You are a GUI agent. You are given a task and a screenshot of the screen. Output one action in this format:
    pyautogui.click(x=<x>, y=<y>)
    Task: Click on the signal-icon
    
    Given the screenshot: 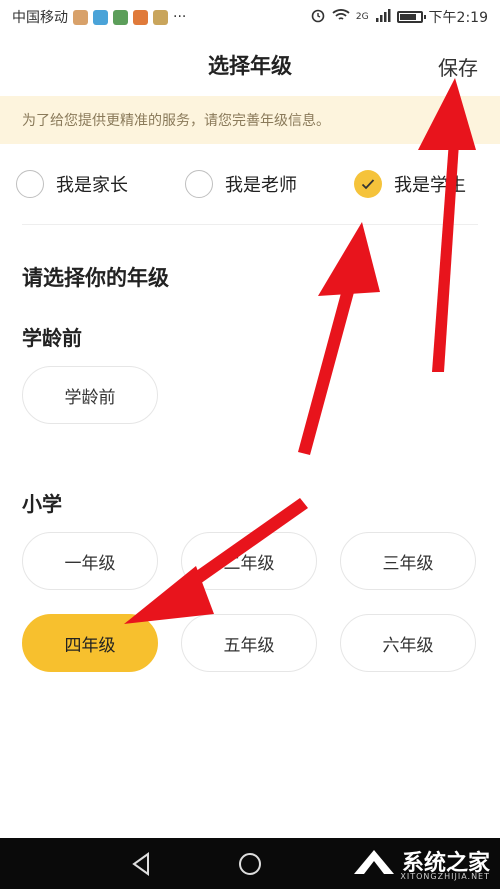 What is the action you would take?
    pyautogui.click(x=383, y=17)
    